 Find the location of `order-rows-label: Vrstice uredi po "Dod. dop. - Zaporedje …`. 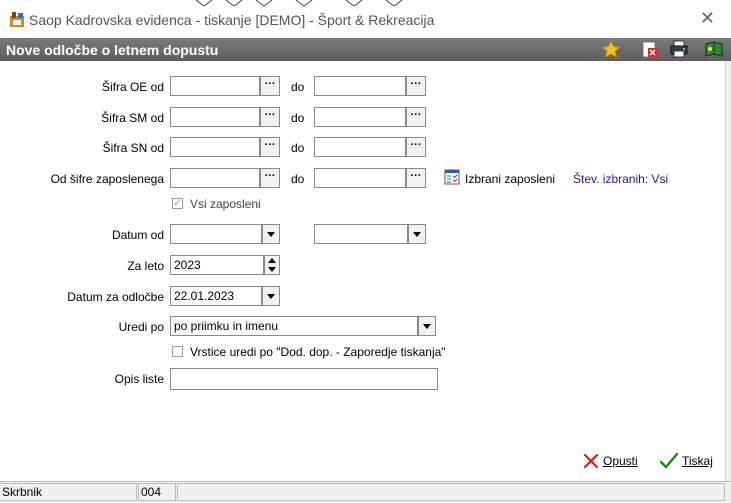

order-rows-label: Vrstice uredi po "Dod. dop. - Zaporedje … is located at coordinates (318, 352).